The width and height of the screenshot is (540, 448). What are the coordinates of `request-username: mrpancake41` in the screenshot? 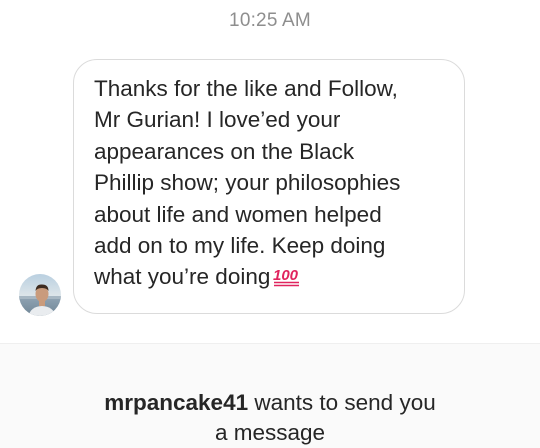 It's located at (176, 402).